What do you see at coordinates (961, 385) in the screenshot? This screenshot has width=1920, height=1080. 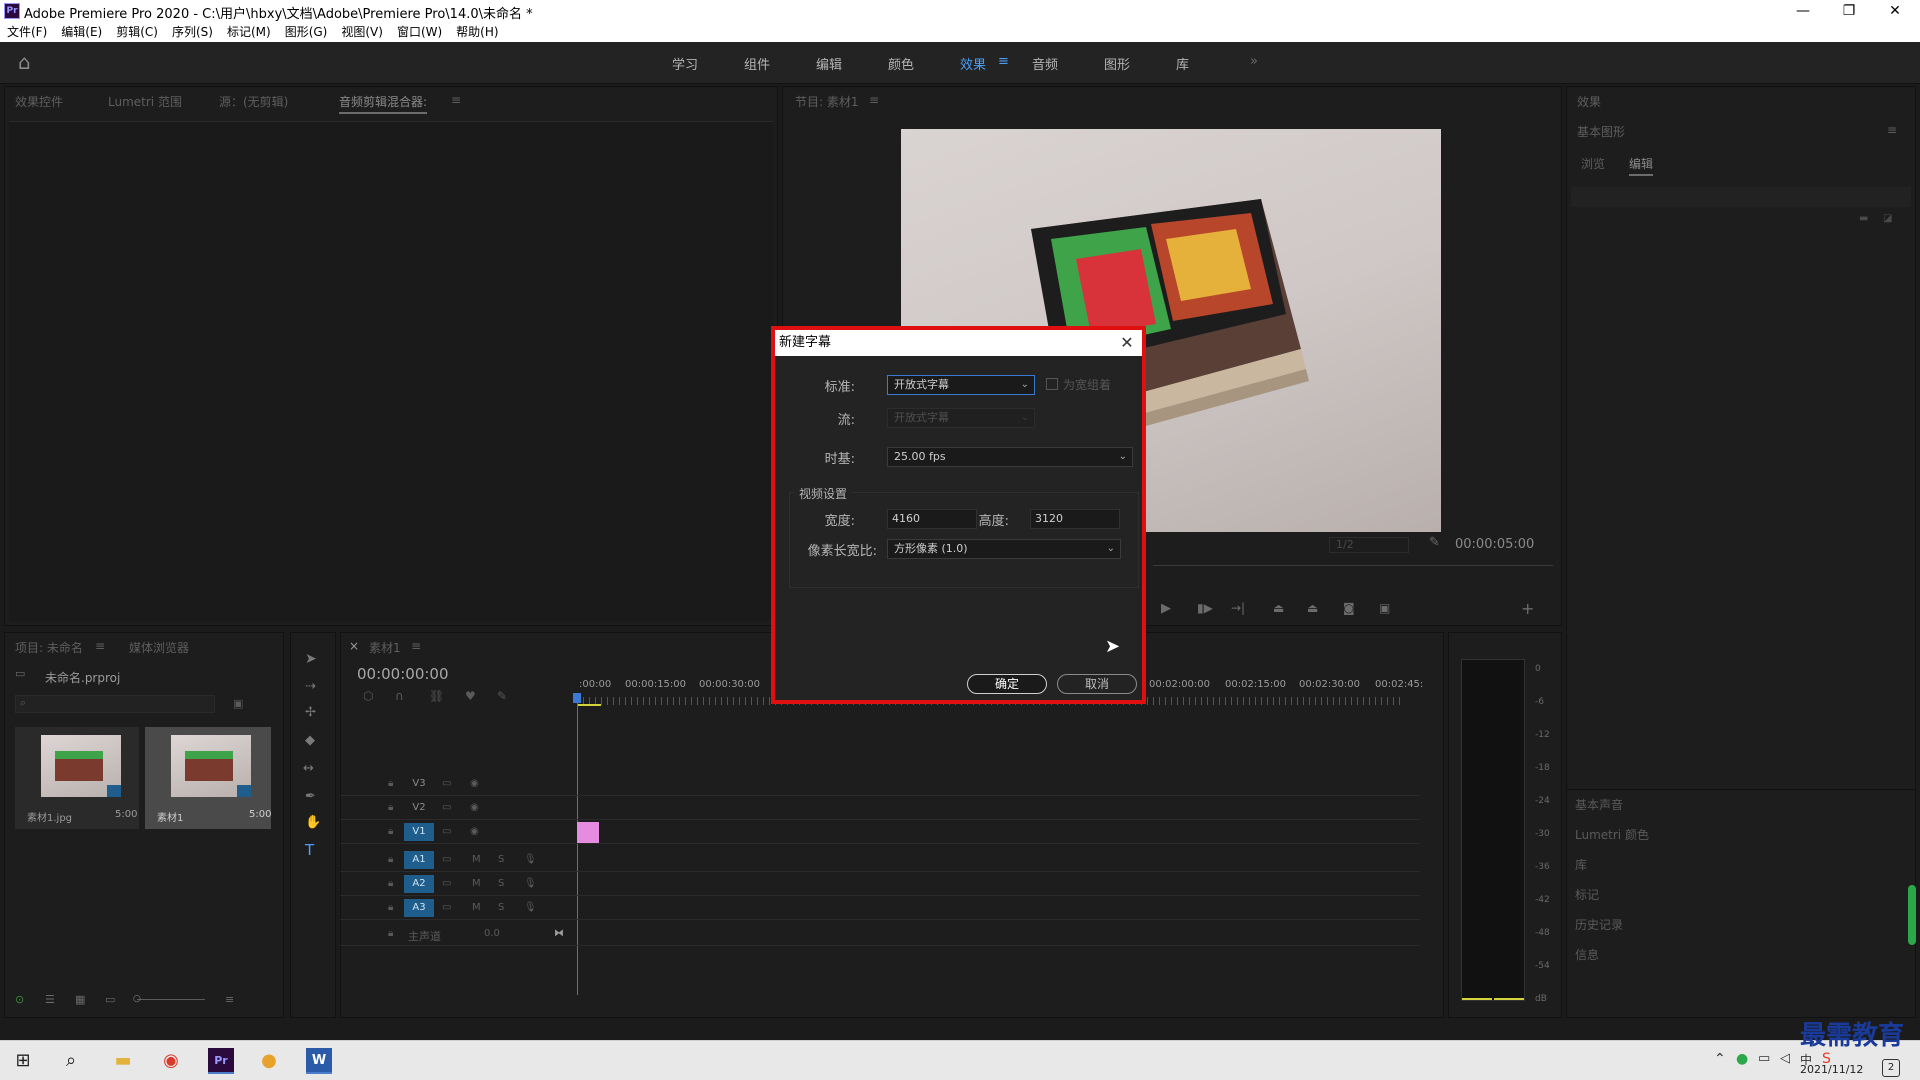 I see `standard-select: 开放式字幕 ⌄` at bounding box center [961, 385].